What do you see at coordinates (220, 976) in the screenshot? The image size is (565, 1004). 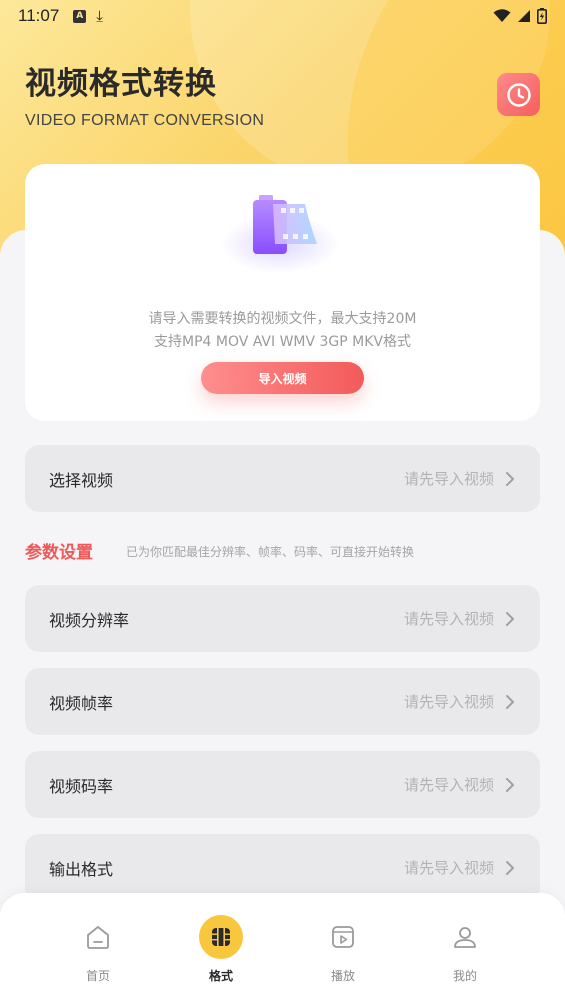 I see `tab-label: 格式` at bounding box center [220, 976].